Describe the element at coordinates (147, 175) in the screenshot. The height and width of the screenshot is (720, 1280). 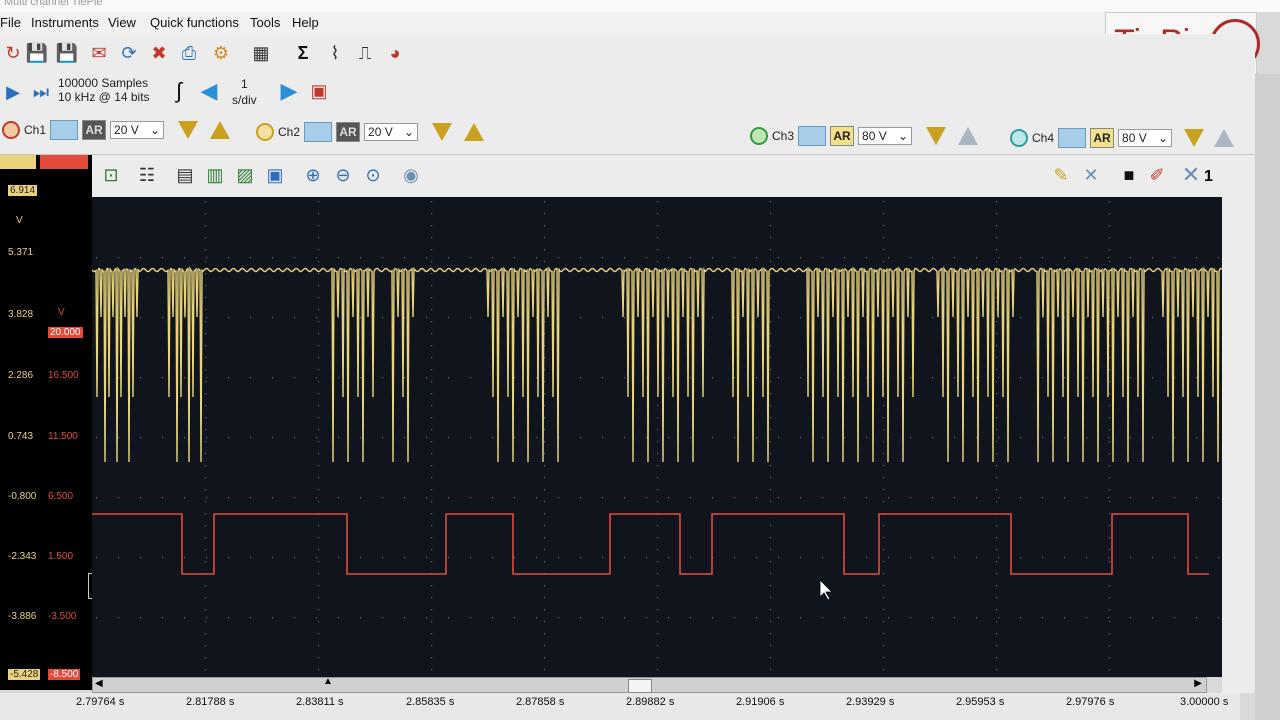
I see `channel-layout-icon: ☷` at that location.